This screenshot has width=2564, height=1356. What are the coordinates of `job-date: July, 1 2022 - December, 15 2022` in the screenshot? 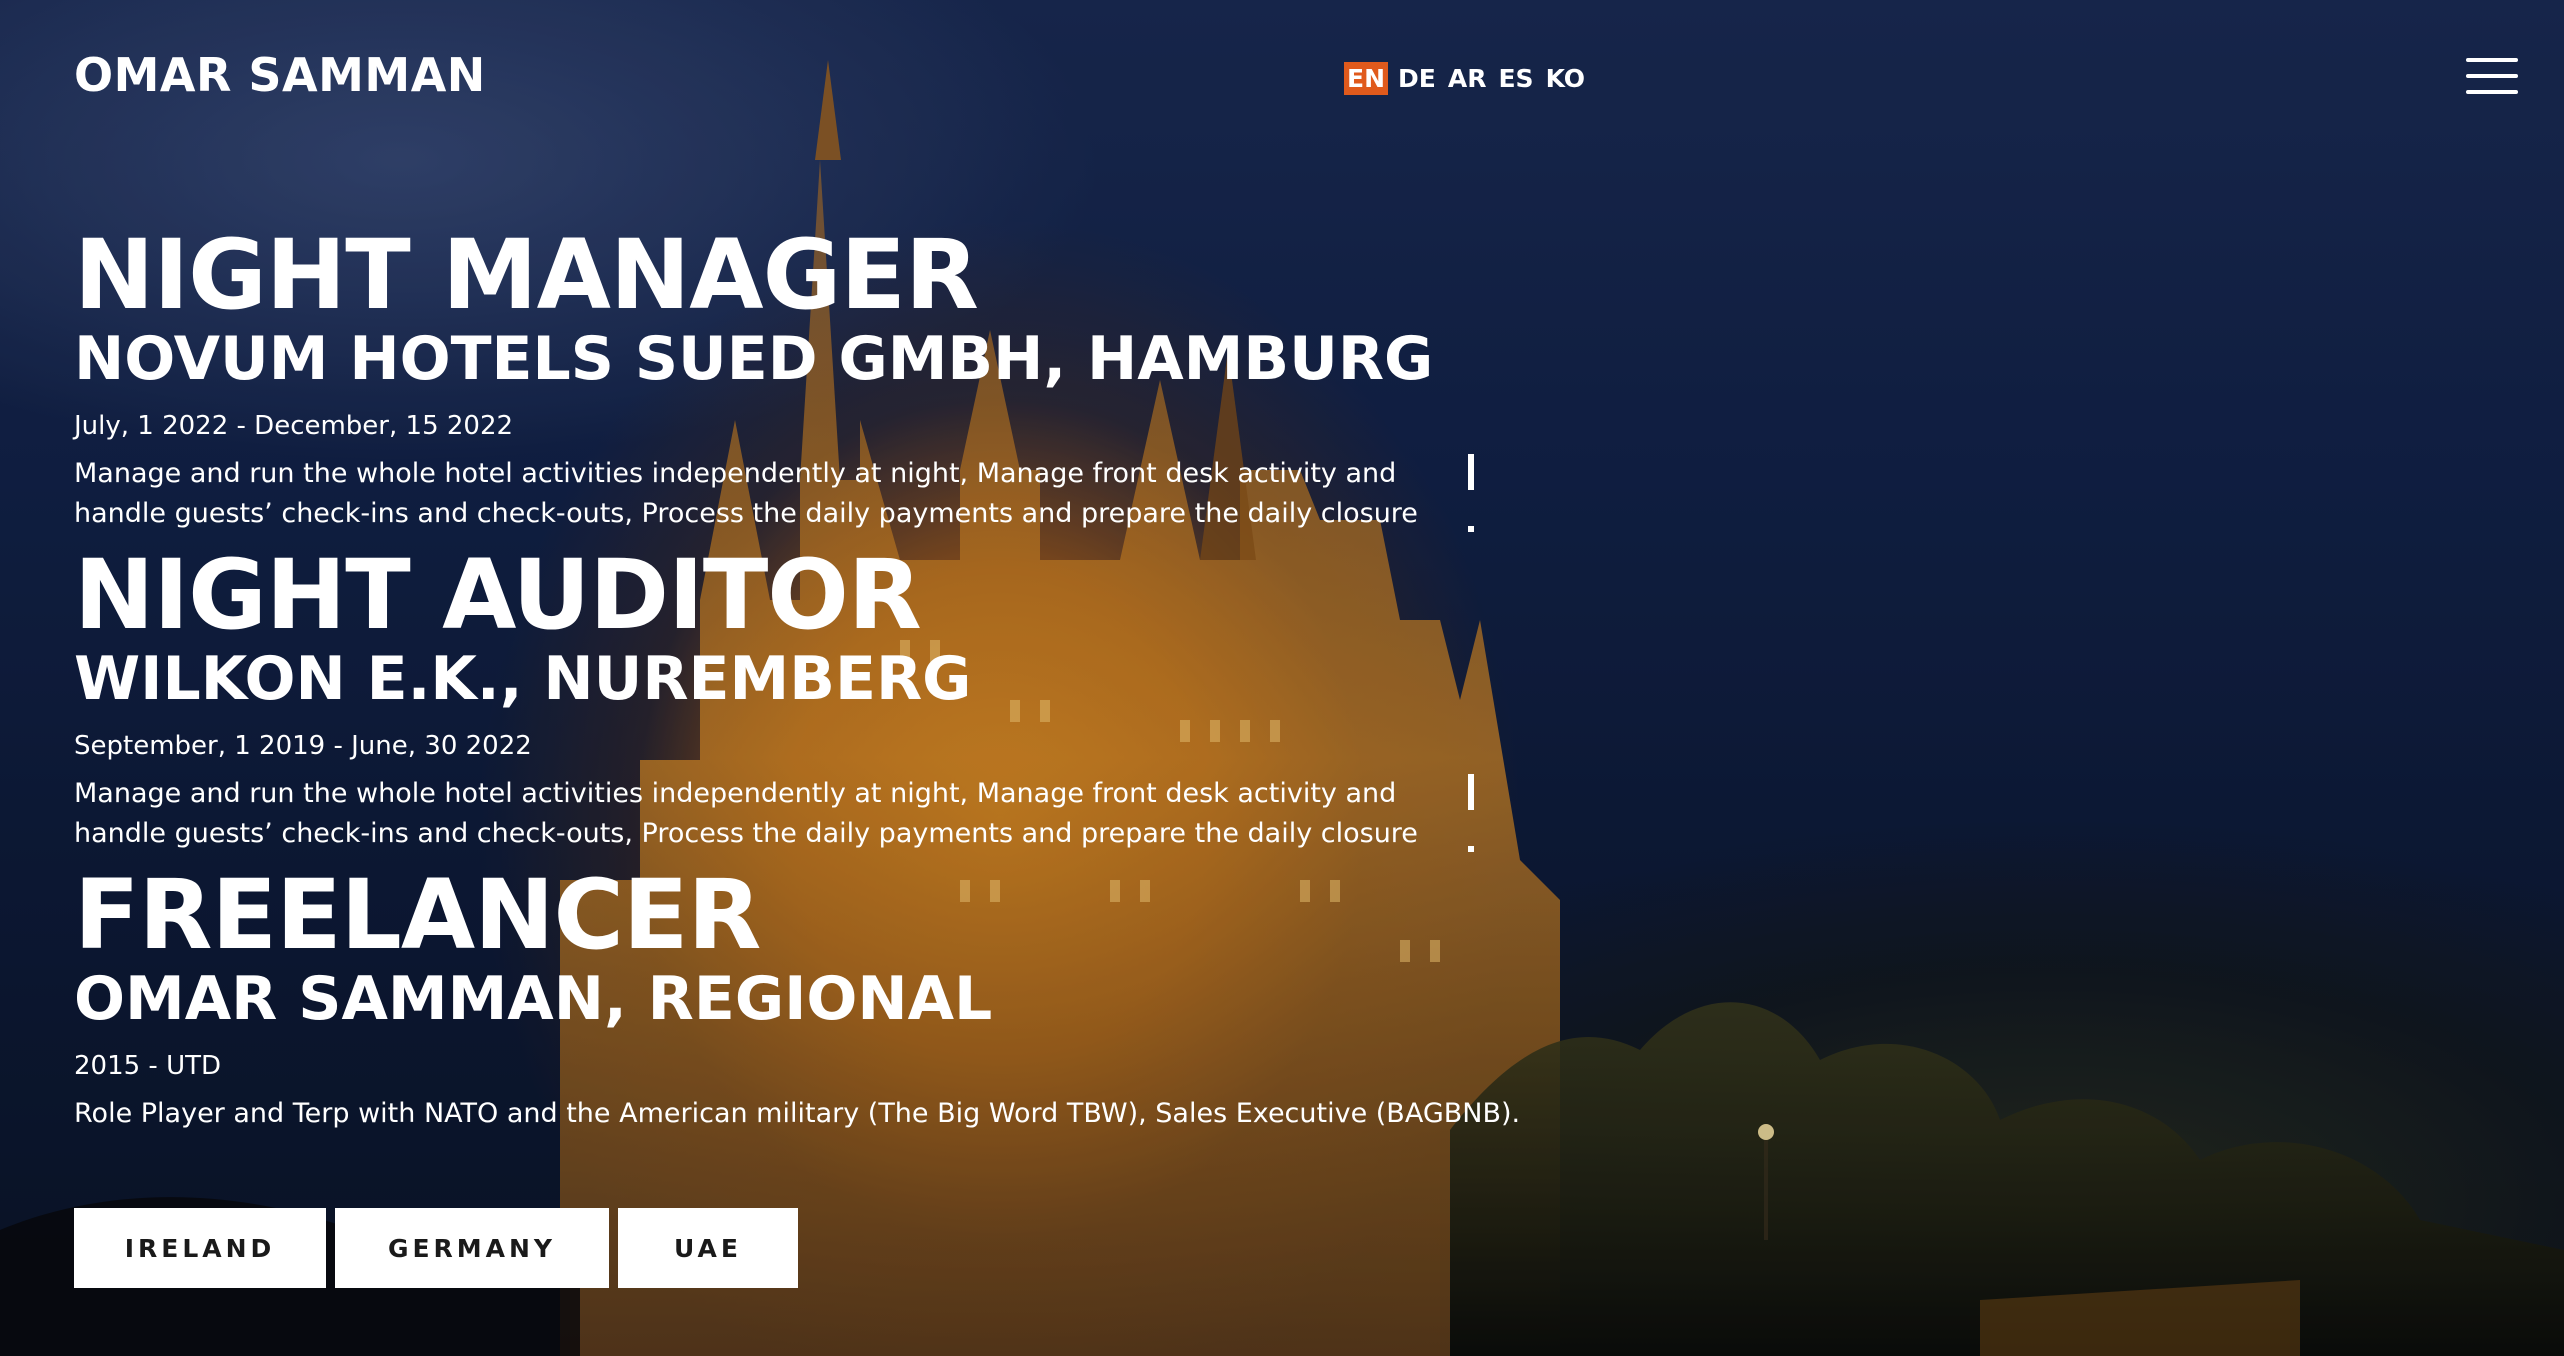 It's located at (294, 426).